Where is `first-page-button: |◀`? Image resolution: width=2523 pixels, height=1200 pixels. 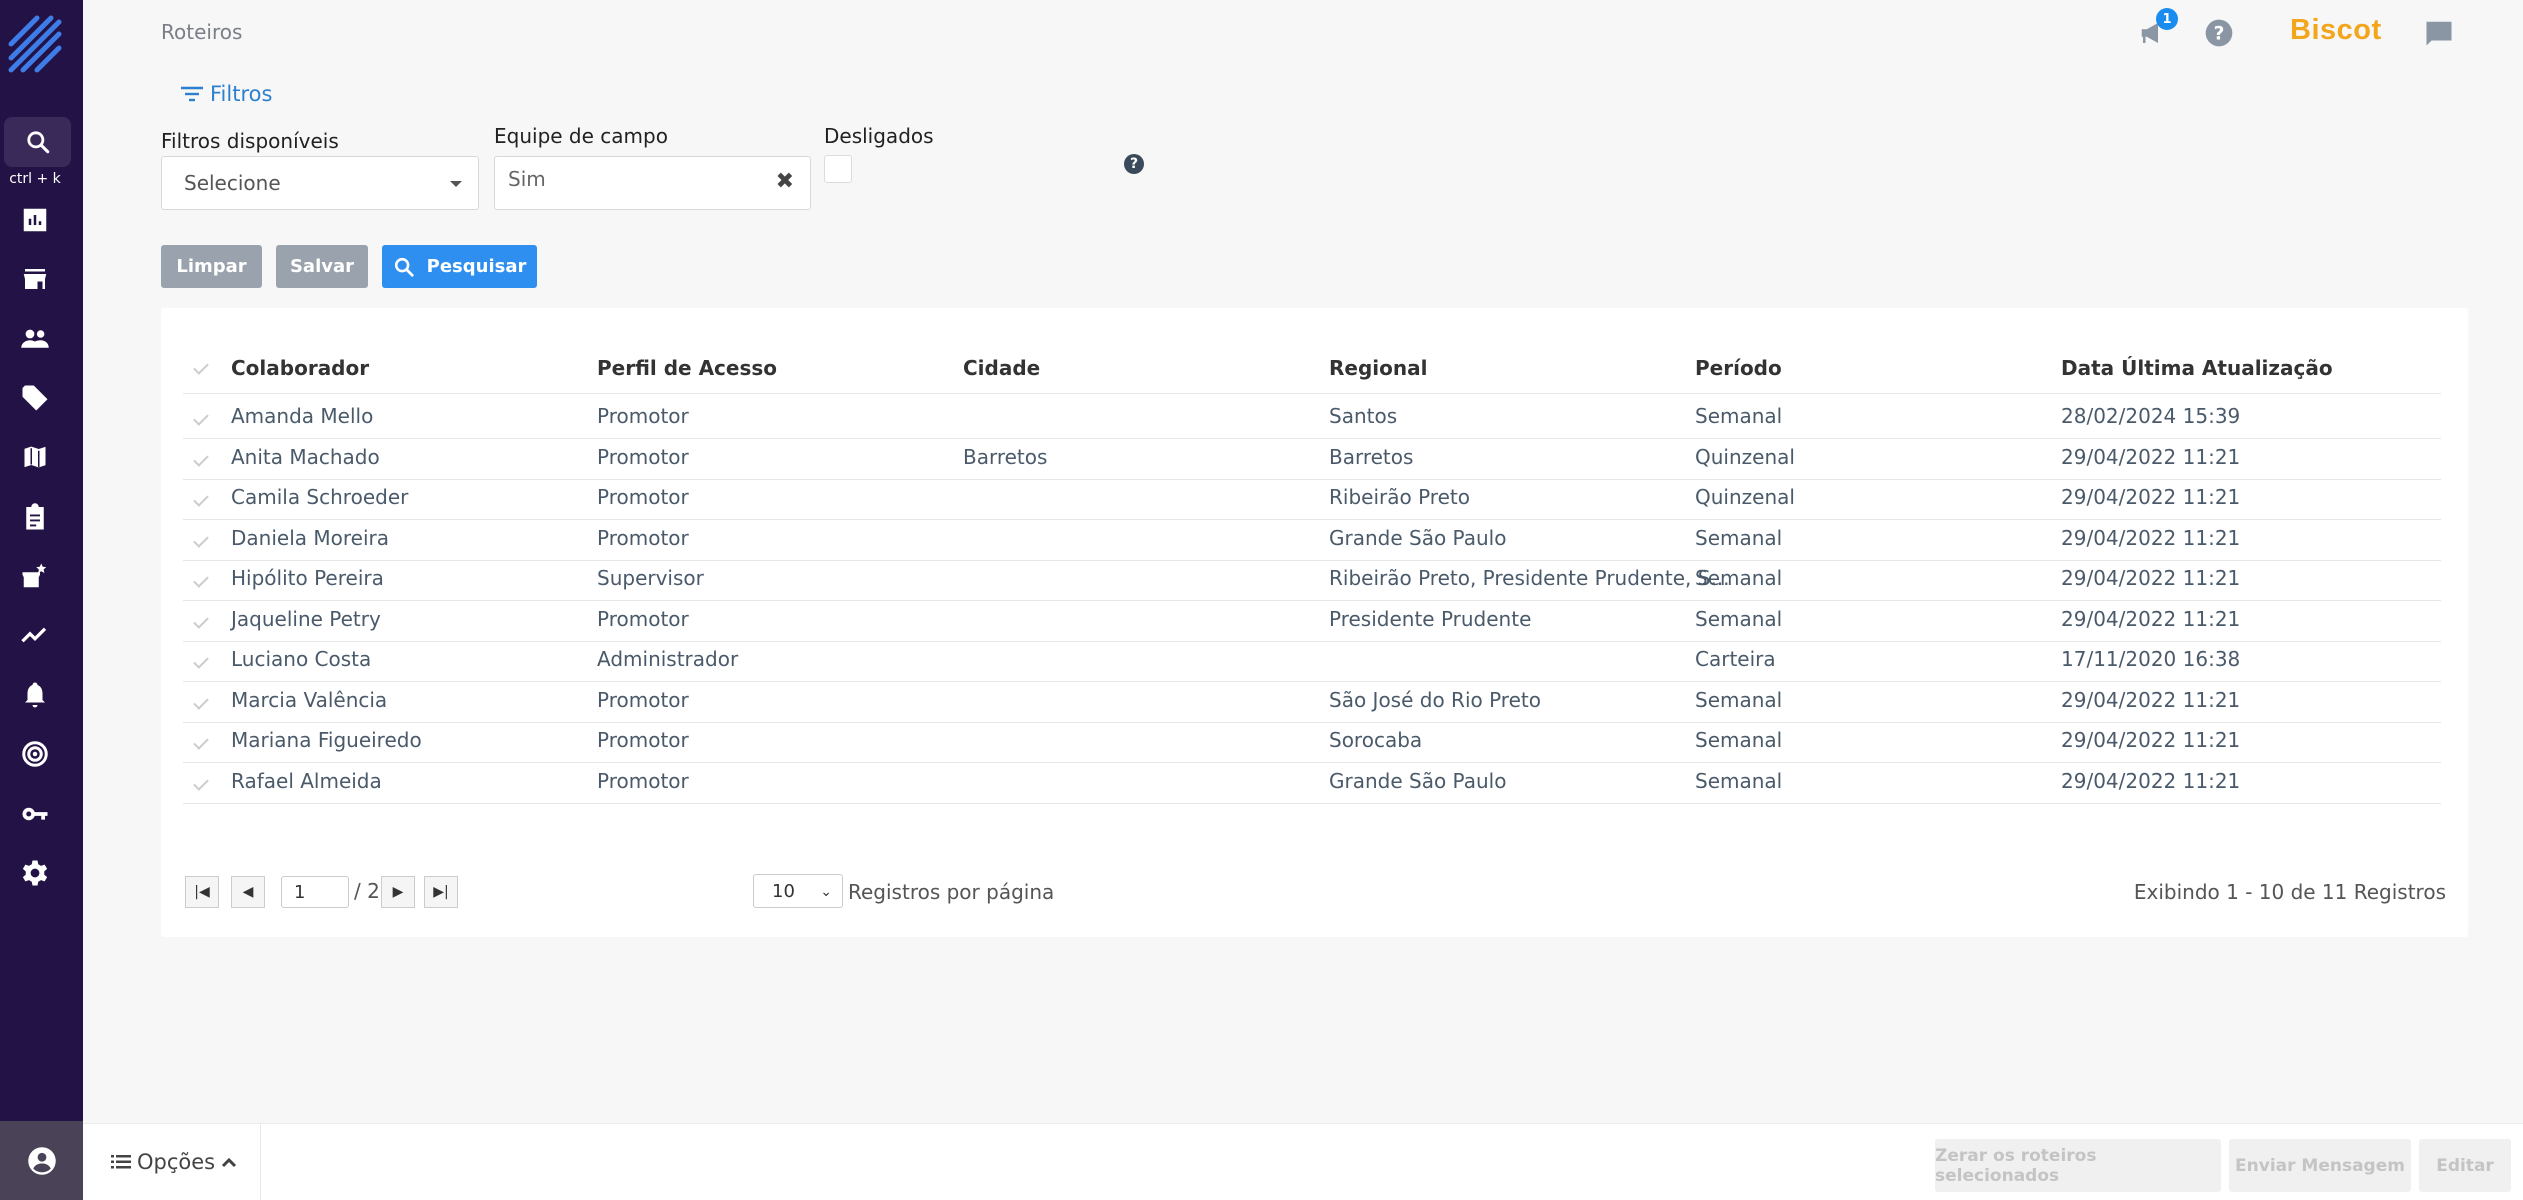
first-page-button: |◀ is located at coordinates (202, 892).